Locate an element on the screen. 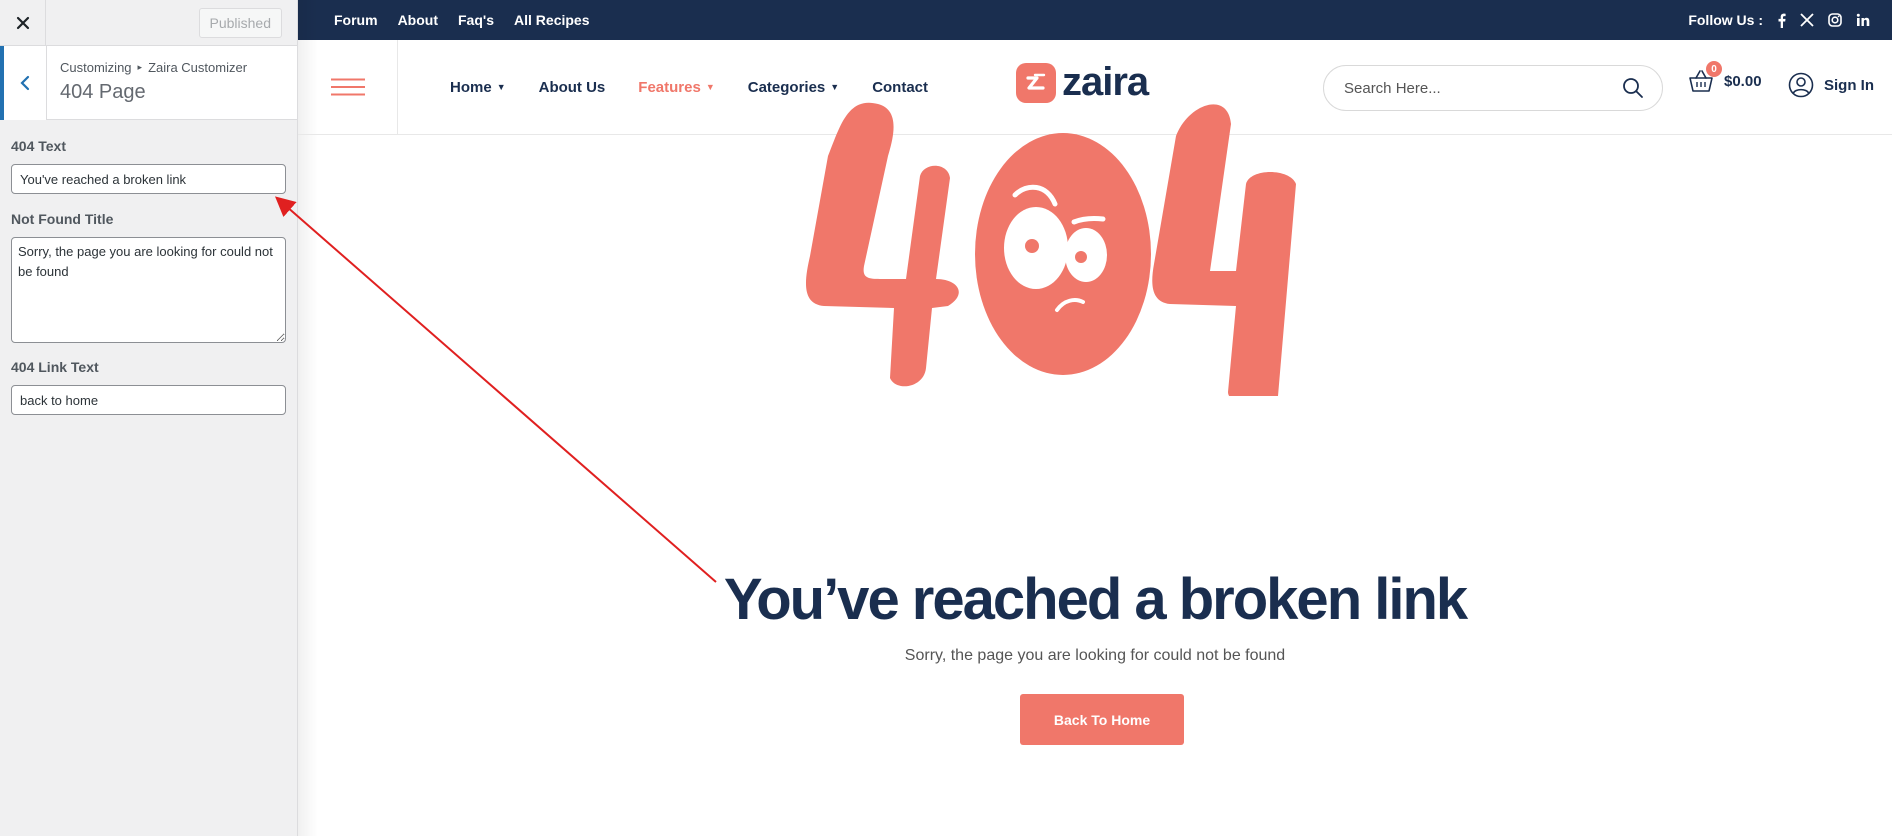 The image size is (1892, 836). breadcrumb-item: Customizing is located at coordinates (96, 67).